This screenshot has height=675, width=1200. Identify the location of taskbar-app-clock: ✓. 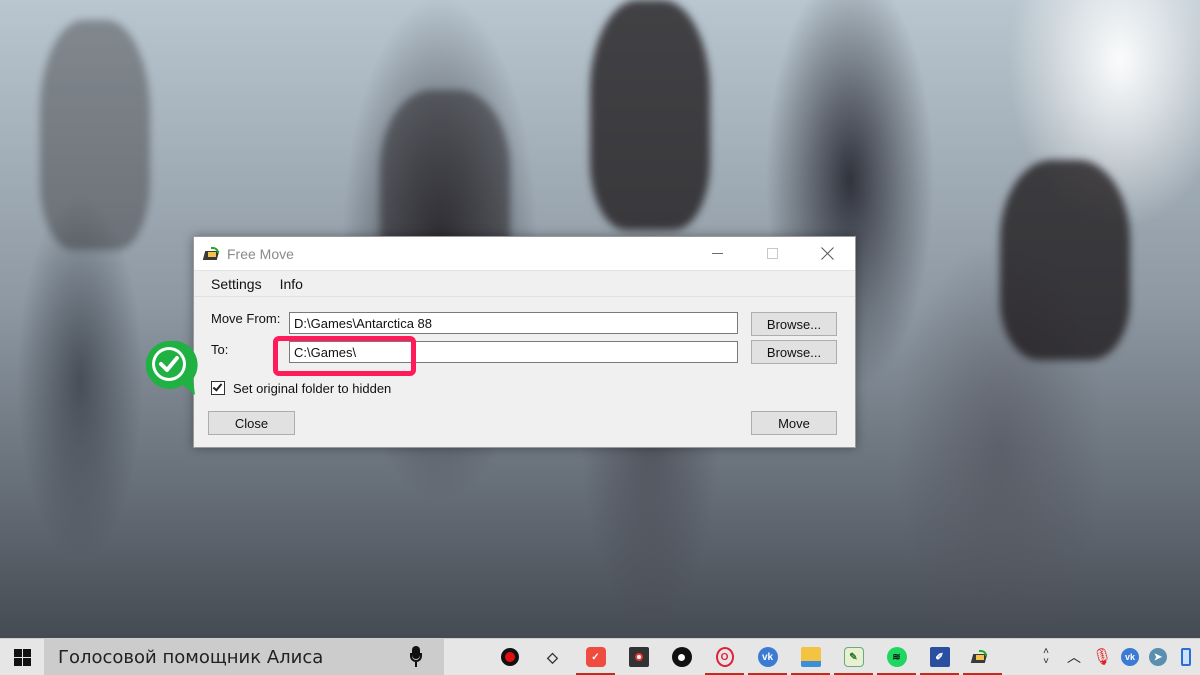
(595, 657).